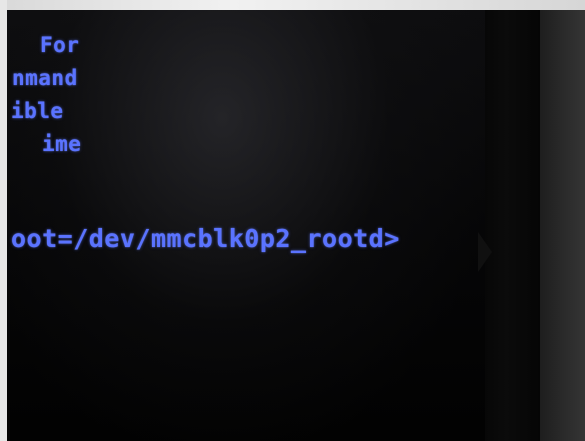 The width and height of the screenshot is (585, 441). Describe the element at coordinates (3, 220) in the screenshot. I see `left-background-edge` at that location.